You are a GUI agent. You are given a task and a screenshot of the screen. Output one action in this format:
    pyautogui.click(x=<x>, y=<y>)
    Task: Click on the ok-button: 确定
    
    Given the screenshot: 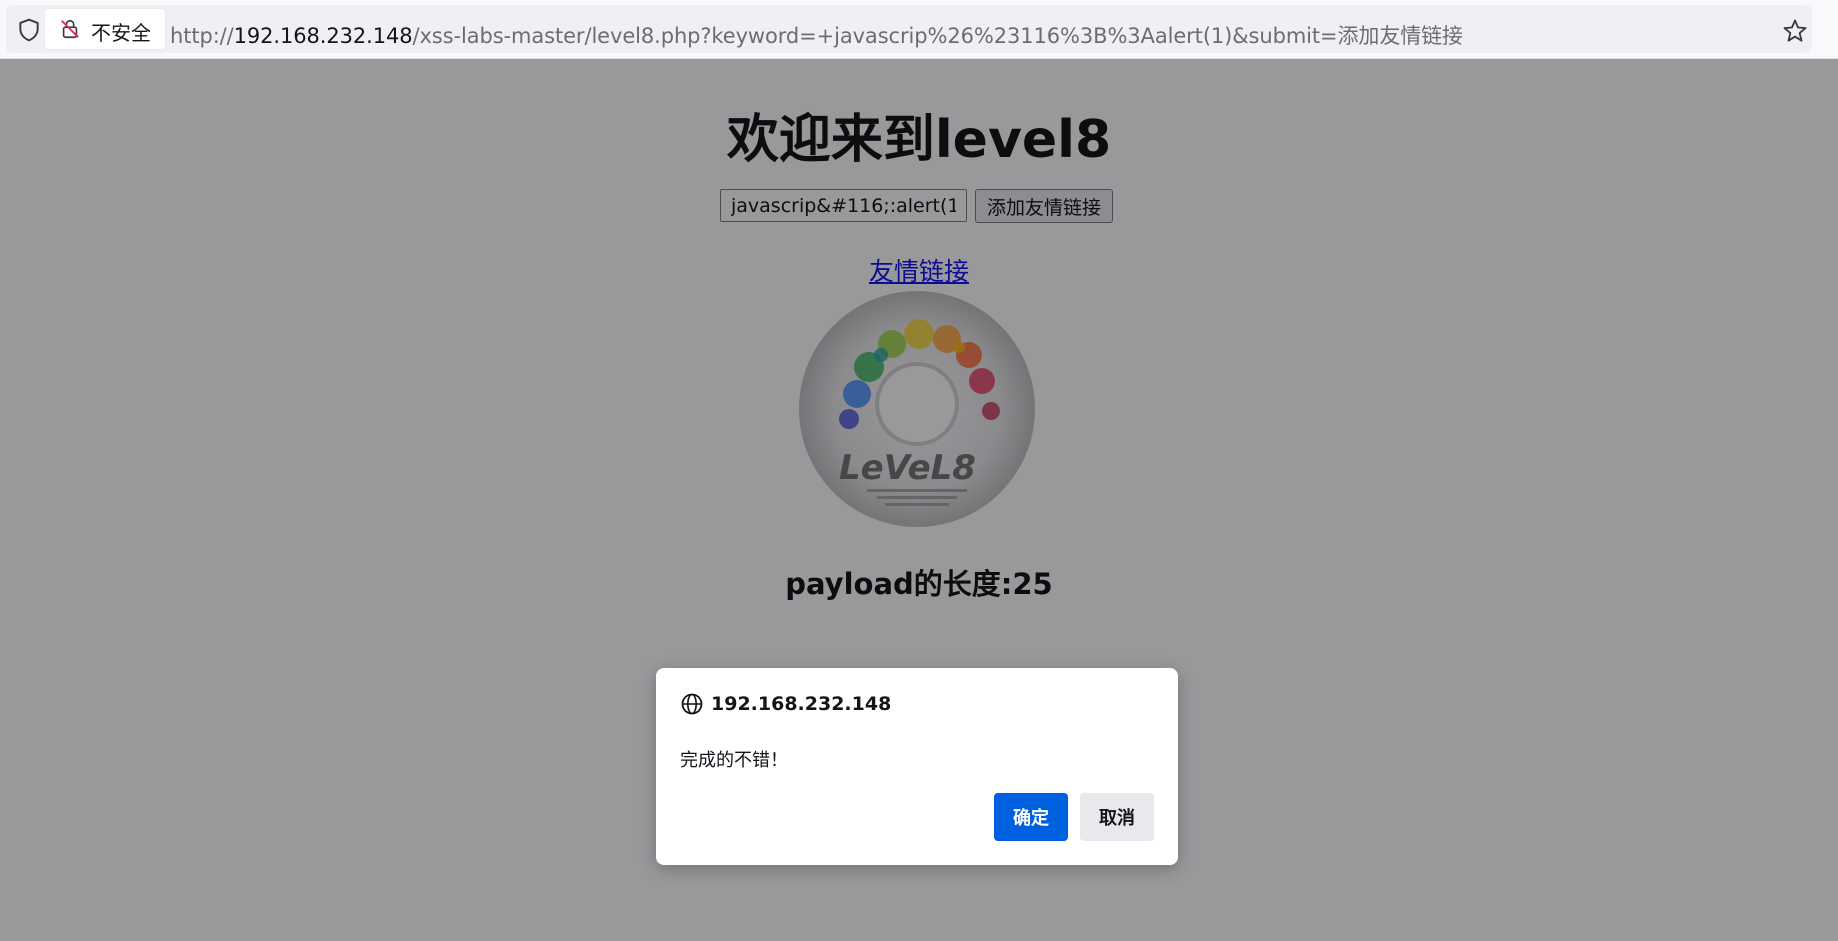 What is the action you would take?
    pyautogui.click(x=1031, y=817)
    